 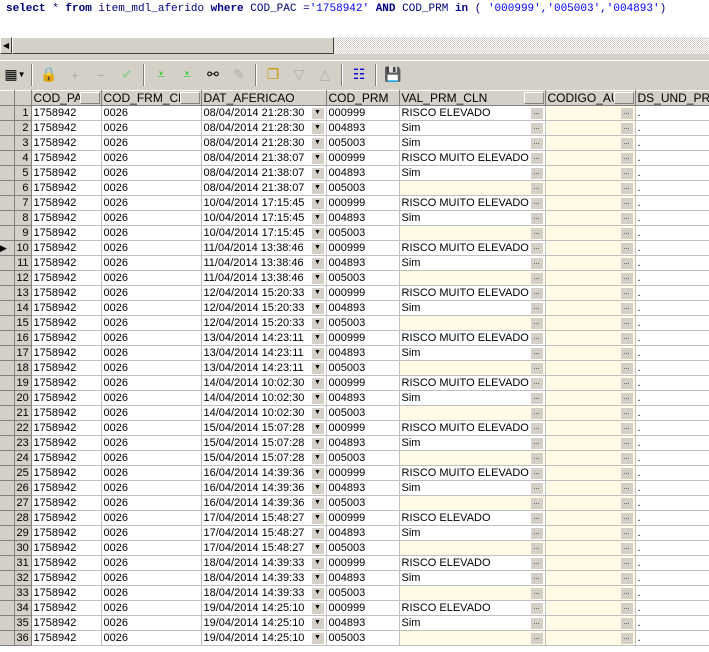 What do you see at coordinates (363, 638) in the screenshot?
I see `cell-cod-prm: 005003` at bounding box center [363, 638].